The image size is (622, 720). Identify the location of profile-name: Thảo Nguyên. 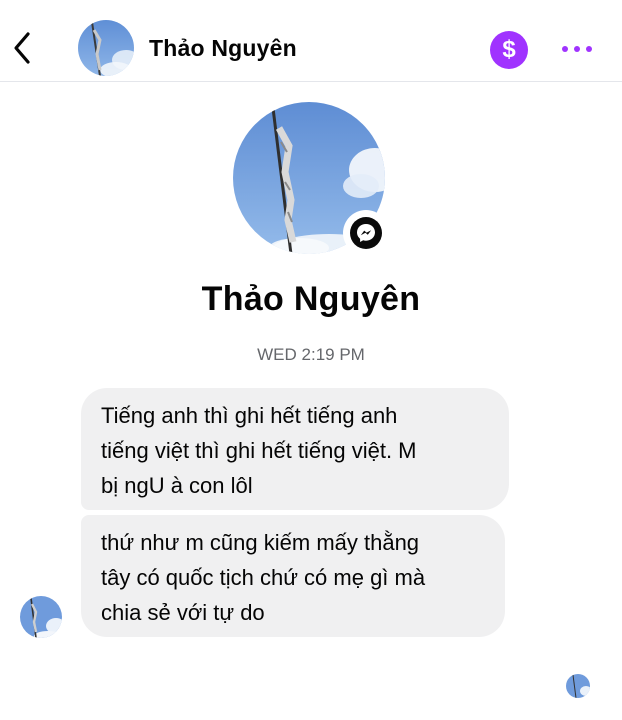
(311, 299).